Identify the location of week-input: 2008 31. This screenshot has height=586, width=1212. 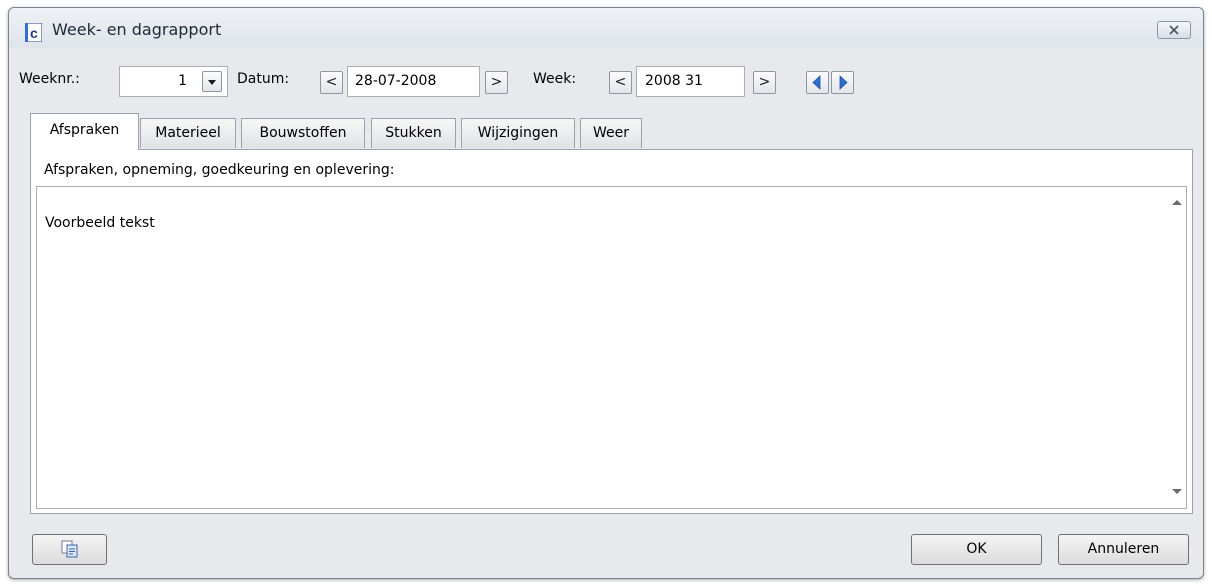
(690, 81).